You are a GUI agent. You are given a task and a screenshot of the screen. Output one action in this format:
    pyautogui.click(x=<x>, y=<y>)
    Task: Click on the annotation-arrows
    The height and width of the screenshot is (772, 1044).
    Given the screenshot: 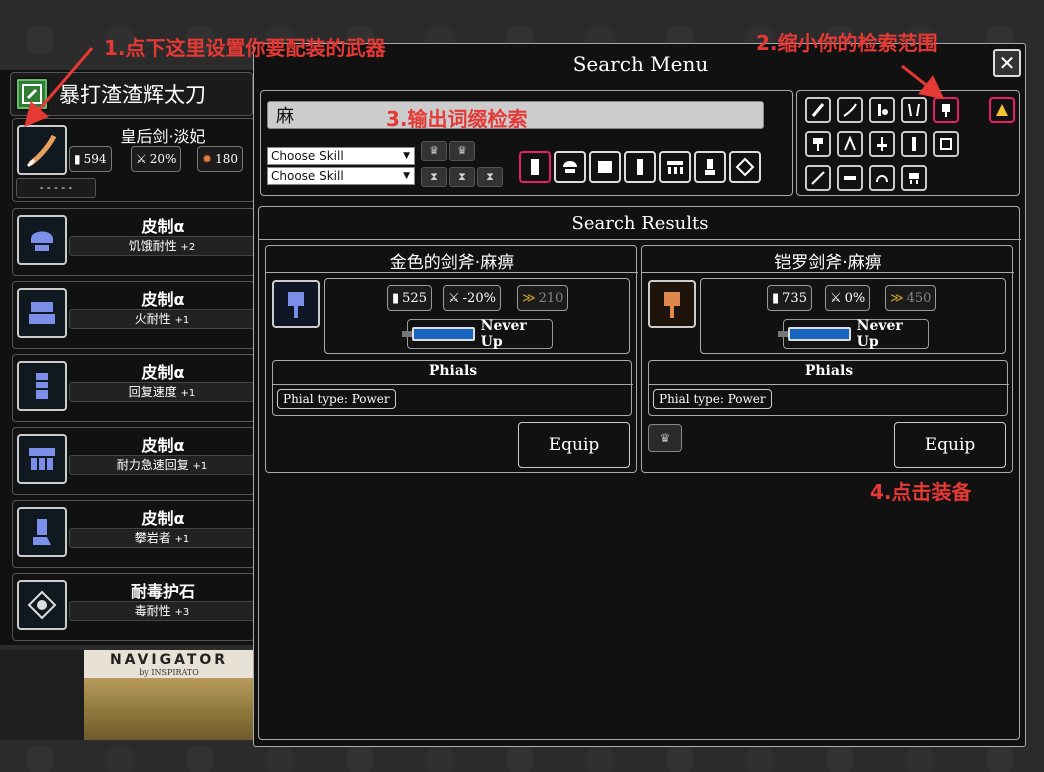 What is the action you would take?
    pyautogui.click(x=484, y=87)
    